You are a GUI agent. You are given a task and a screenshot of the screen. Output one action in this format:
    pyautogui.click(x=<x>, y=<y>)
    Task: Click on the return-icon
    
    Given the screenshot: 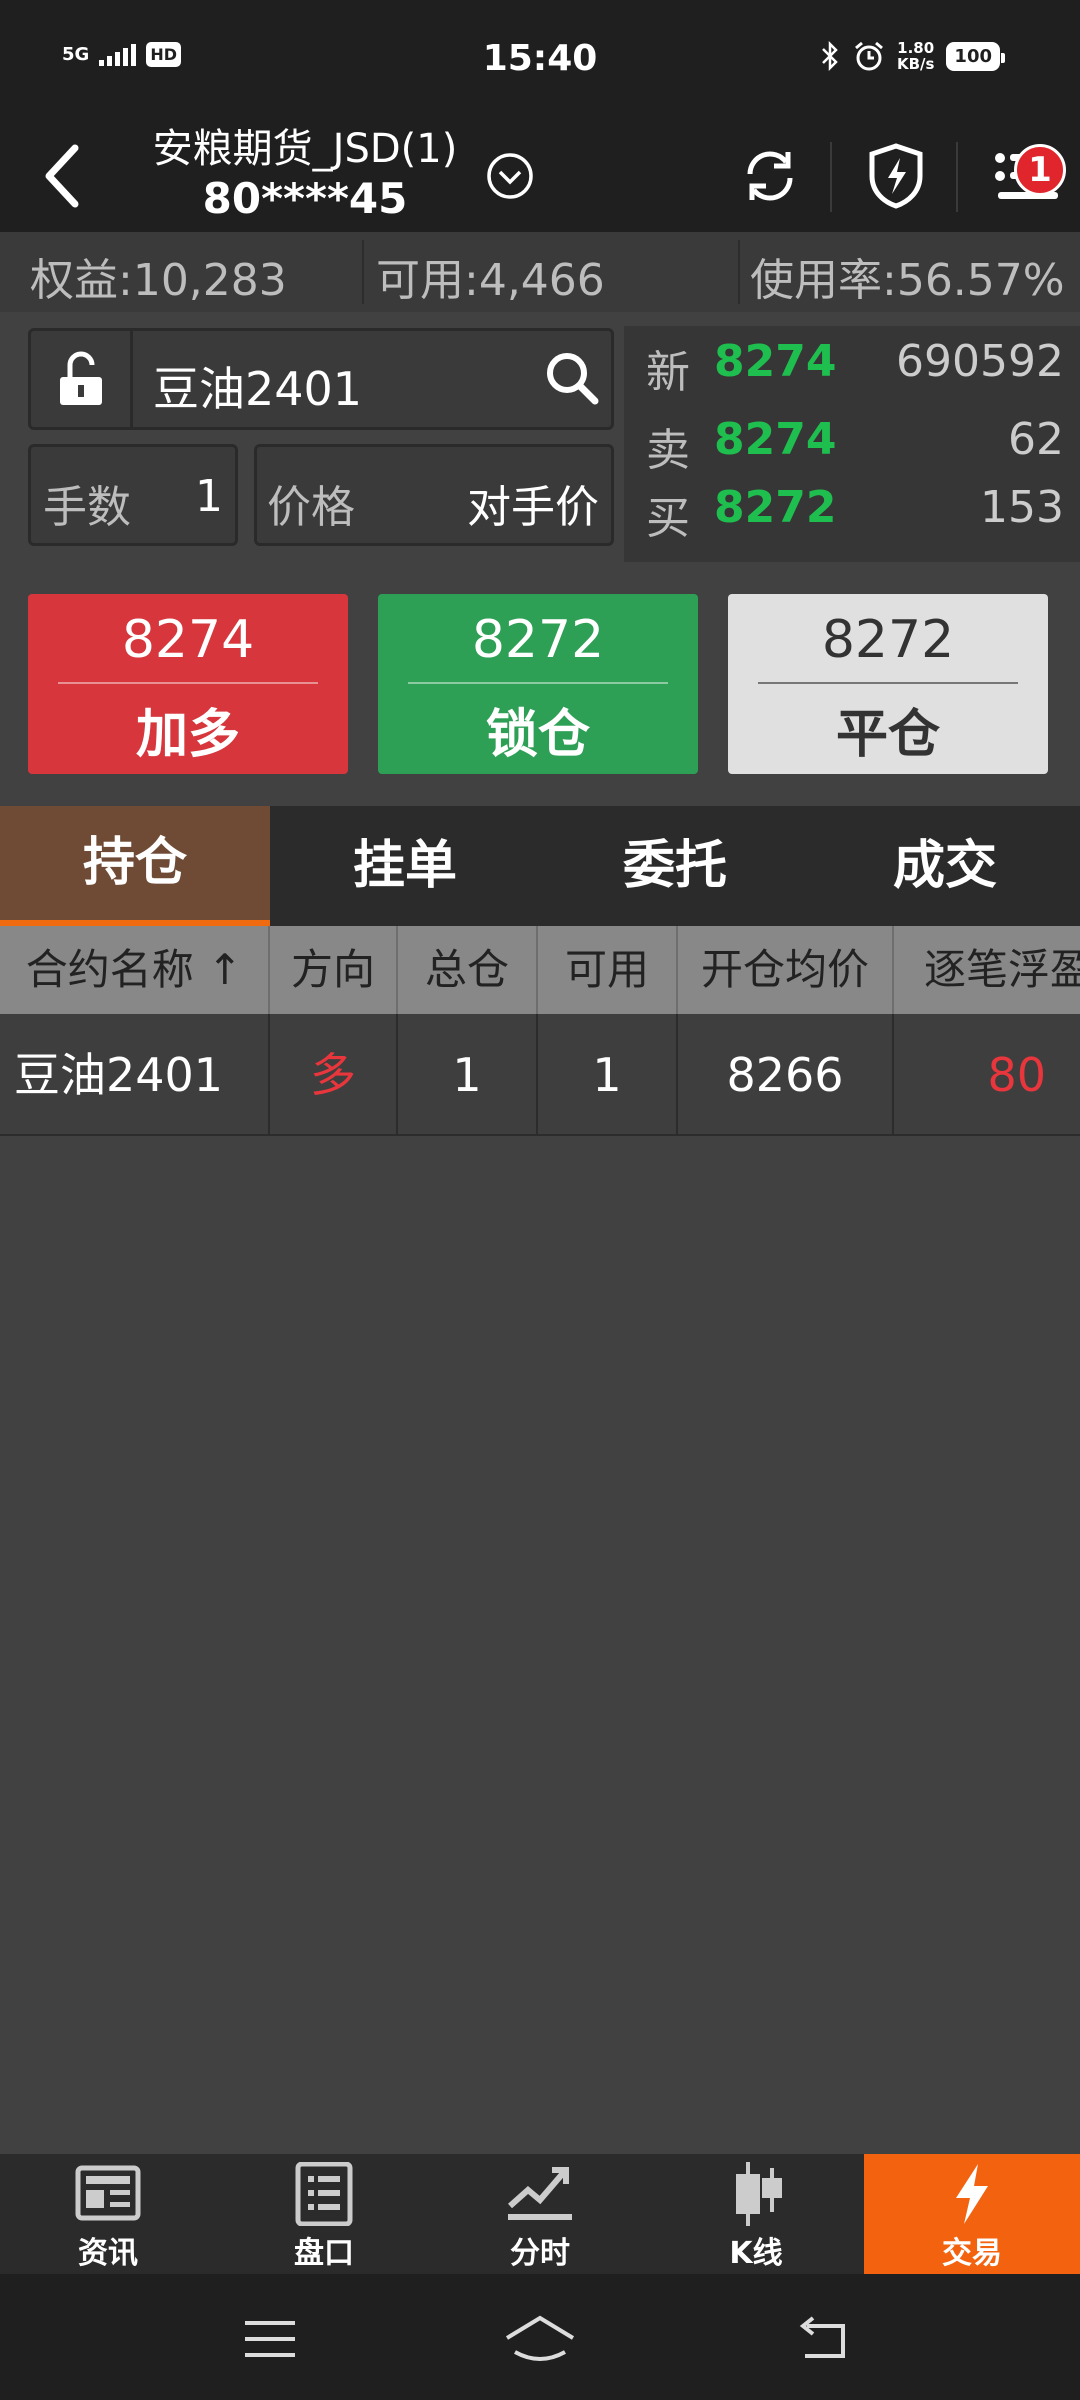 What is the action you would take?
    pyautogui.click(x=822, y=2337)
    